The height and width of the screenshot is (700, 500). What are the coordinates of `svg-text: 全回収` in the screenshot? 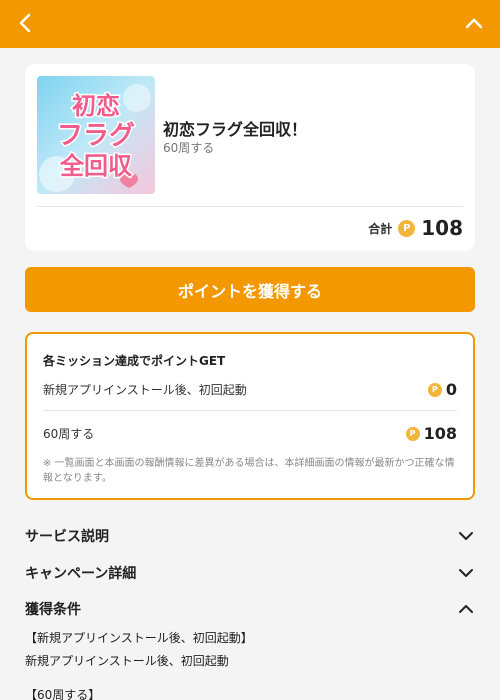 It's located at (96, 166).